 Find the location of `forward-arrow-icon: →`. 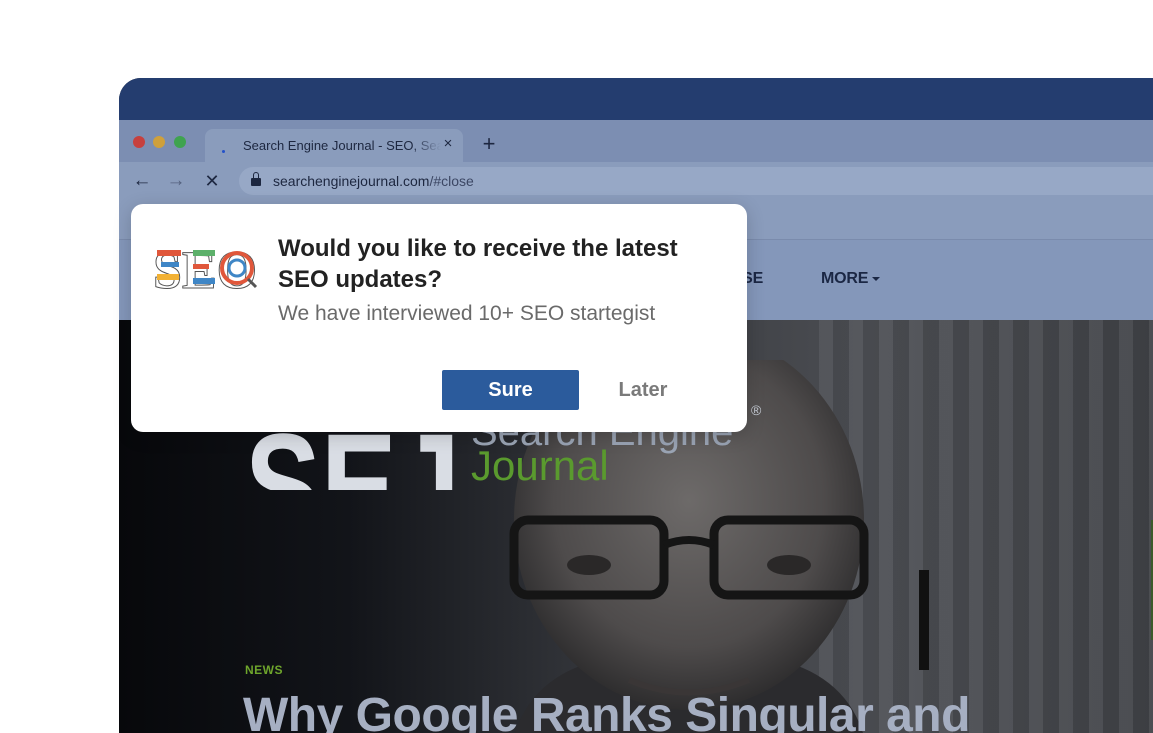

forward-arrow-icon: → is located at coordinates (176, 181).